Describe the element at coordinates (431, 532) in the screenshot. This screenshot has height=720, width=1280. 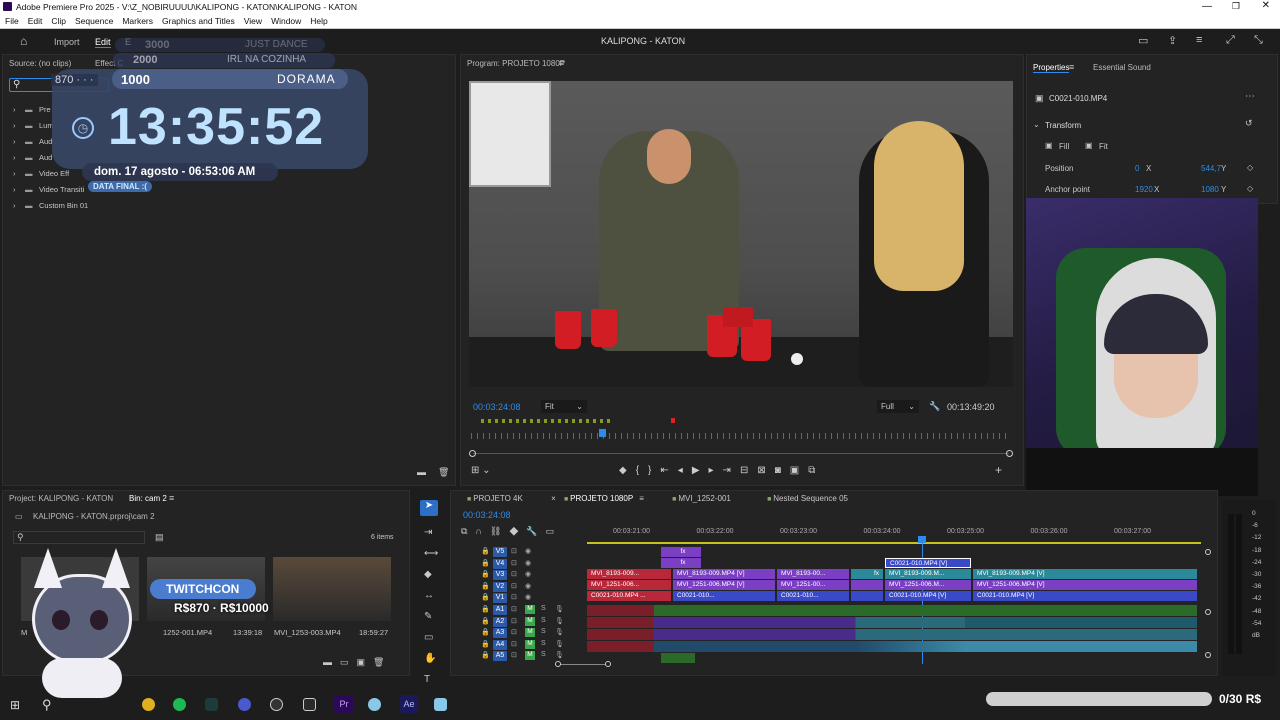
I see `track-select-icon: ⇥` at that location.